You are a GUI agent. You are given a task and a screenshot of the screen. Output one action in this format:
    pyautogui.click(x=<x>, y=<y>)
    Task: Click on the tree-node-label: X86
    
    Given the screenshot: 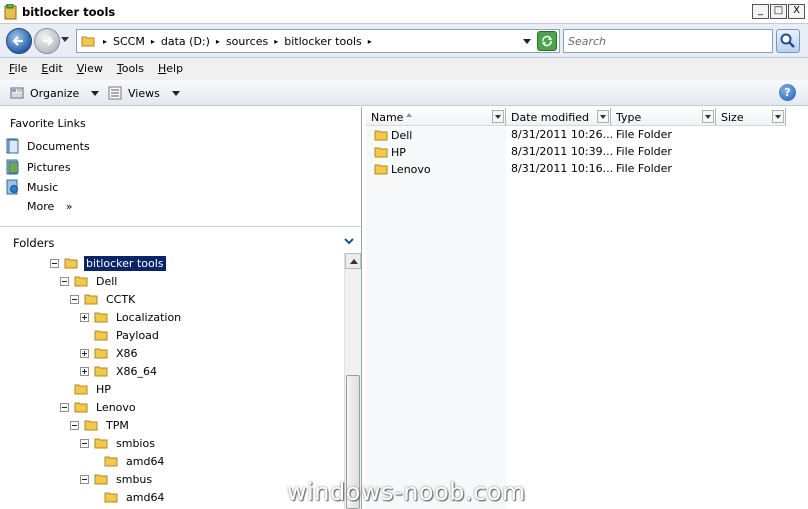 What is the action you would take?
    pyautogui.click(x=127, y=353)
    